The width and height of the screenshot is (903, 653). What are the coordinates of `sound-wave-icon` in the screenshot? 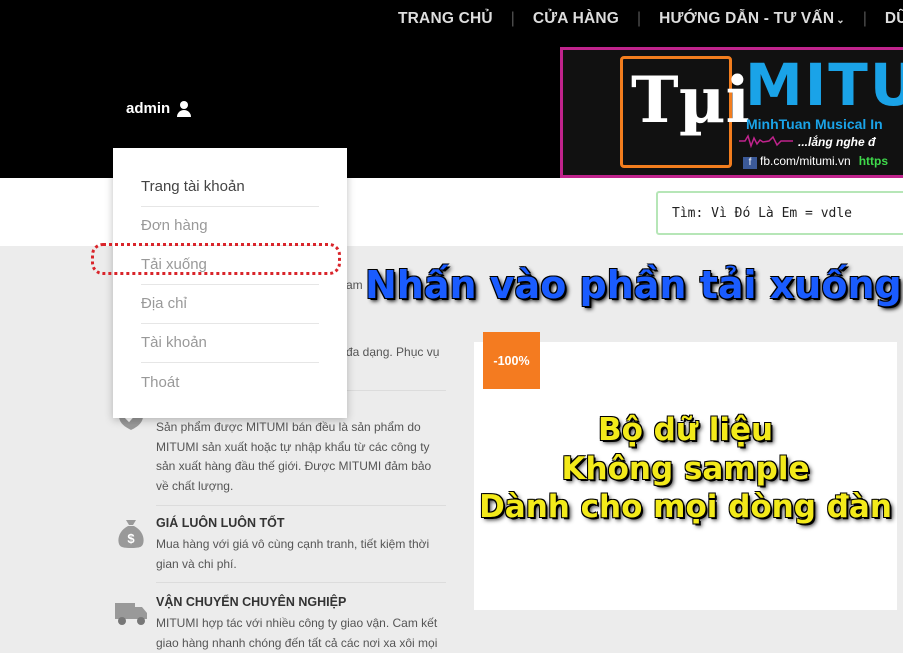 It's located at (766, 141).